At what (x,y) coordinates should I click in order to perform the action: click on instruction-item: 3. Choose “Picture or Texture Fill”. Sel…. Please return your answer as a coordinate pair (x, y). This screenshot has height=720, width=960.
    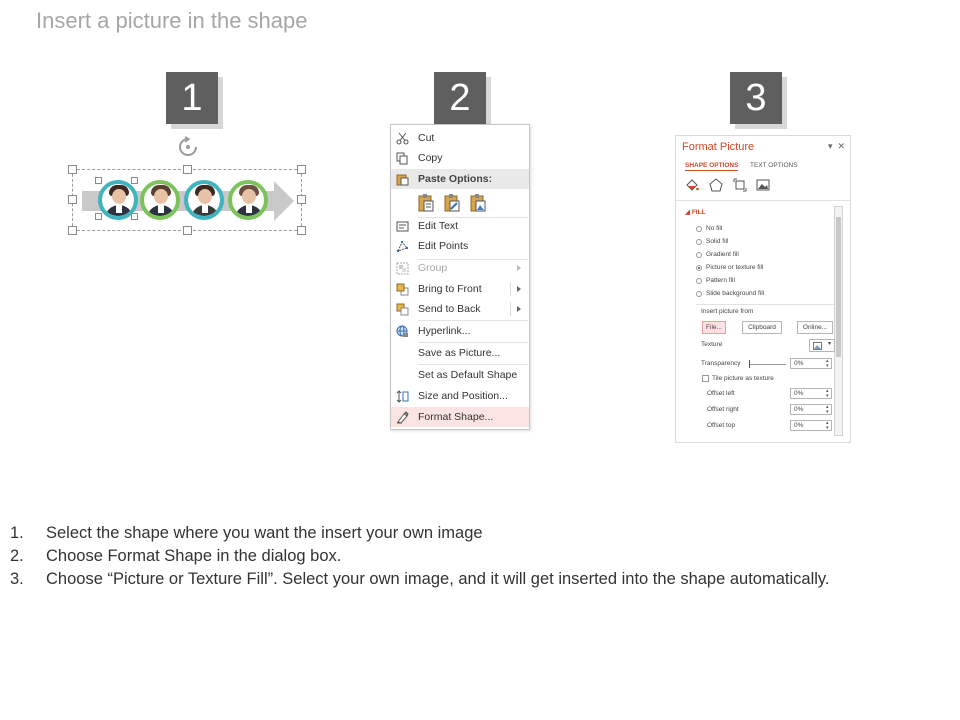
    Looking at the image, I should click on (480, 579).